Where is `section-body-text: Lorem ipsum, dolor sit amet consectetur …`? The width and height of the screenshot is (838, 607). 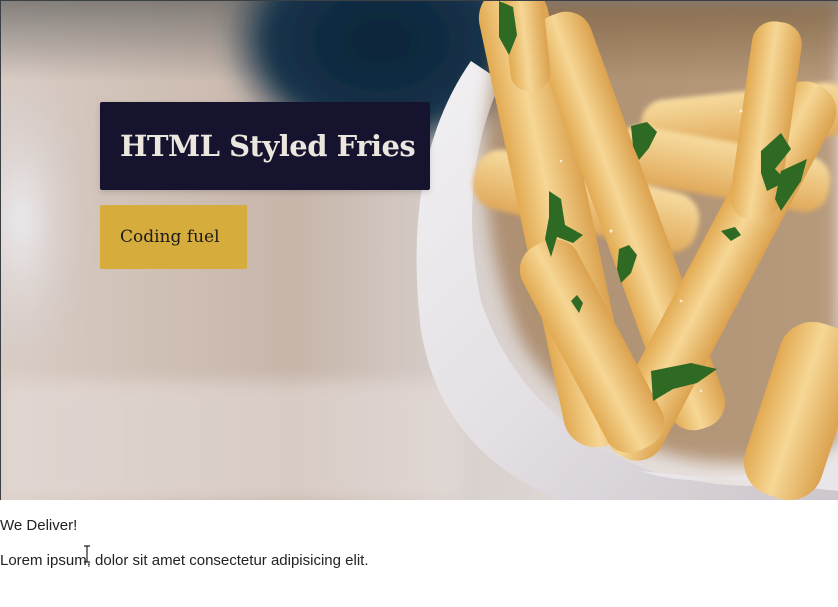 section-body-text: Lorem ipsum, dolor sit amet consectetur … is located at coordinates (184, 560).